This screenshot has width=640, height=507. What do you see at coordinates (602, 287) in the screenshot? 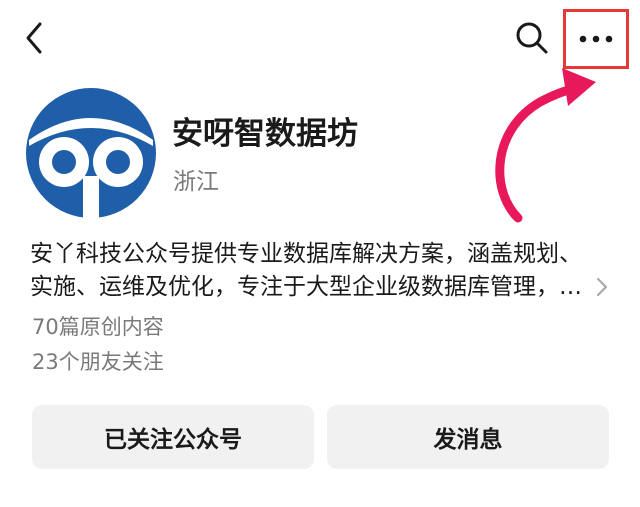
I see `chevron-right-icon` at bounding box center [602, 287].